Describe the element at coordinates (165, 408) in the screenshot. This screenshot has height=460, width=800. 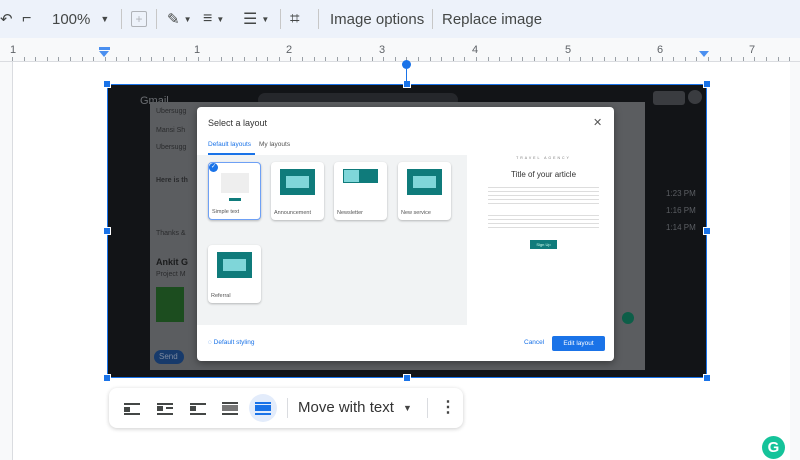
I see `wrap-text-icon` at that location.